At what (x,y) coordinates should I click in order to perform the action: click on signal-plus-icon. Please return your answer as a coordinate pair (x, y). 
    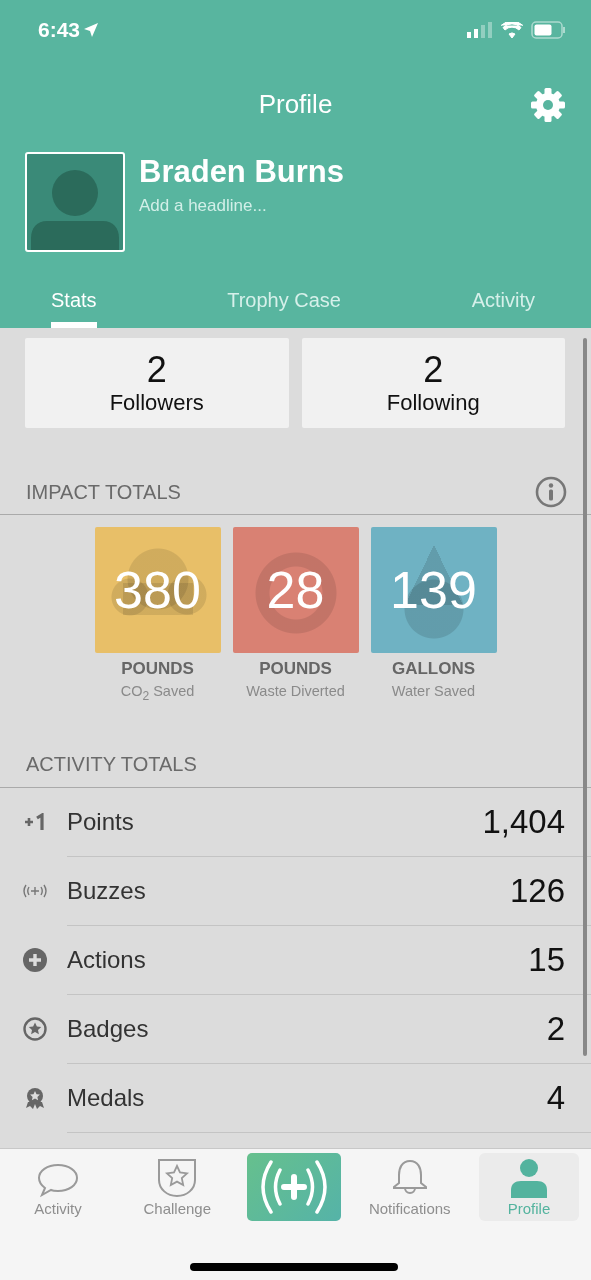
    Looking at the image, I should click on (293, 1187).